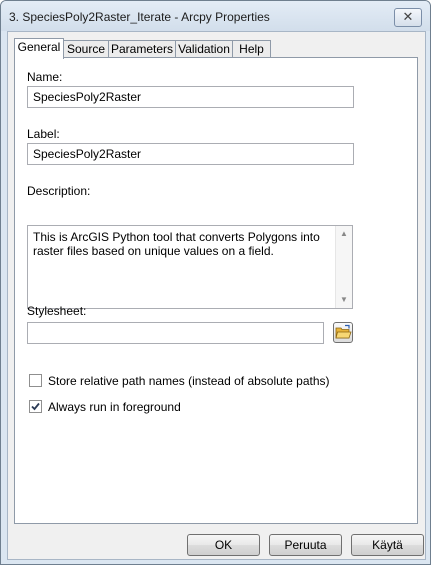 This screenshot has height=565, width=431. What do you see at coordinates (86, 49) in the screenshot?
I see `tab-source: Source` at bounding box center [86, 49].